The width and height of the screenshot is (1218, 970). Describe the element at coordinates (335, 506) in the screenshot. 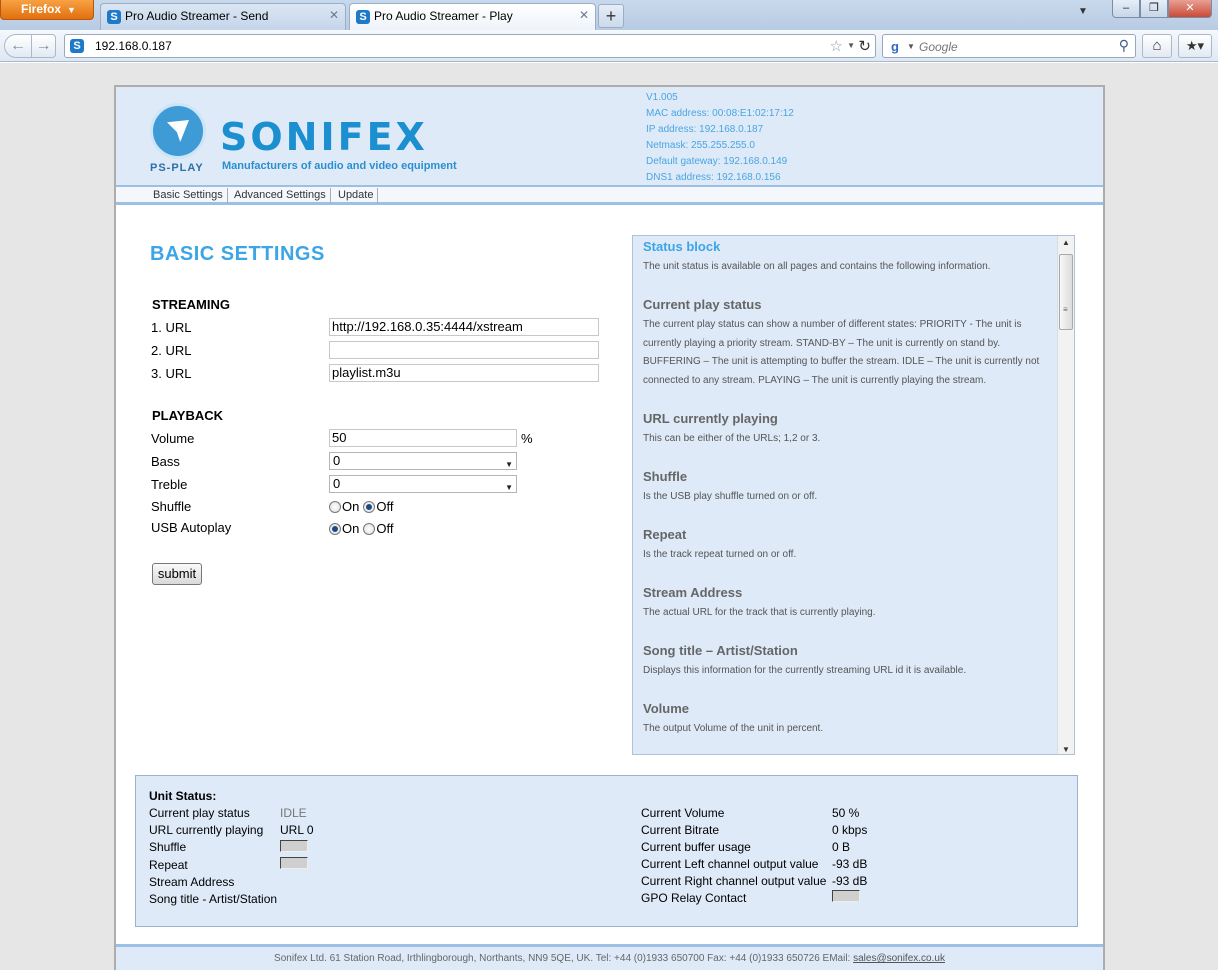

I see `shuffle-on-radio` at that location.